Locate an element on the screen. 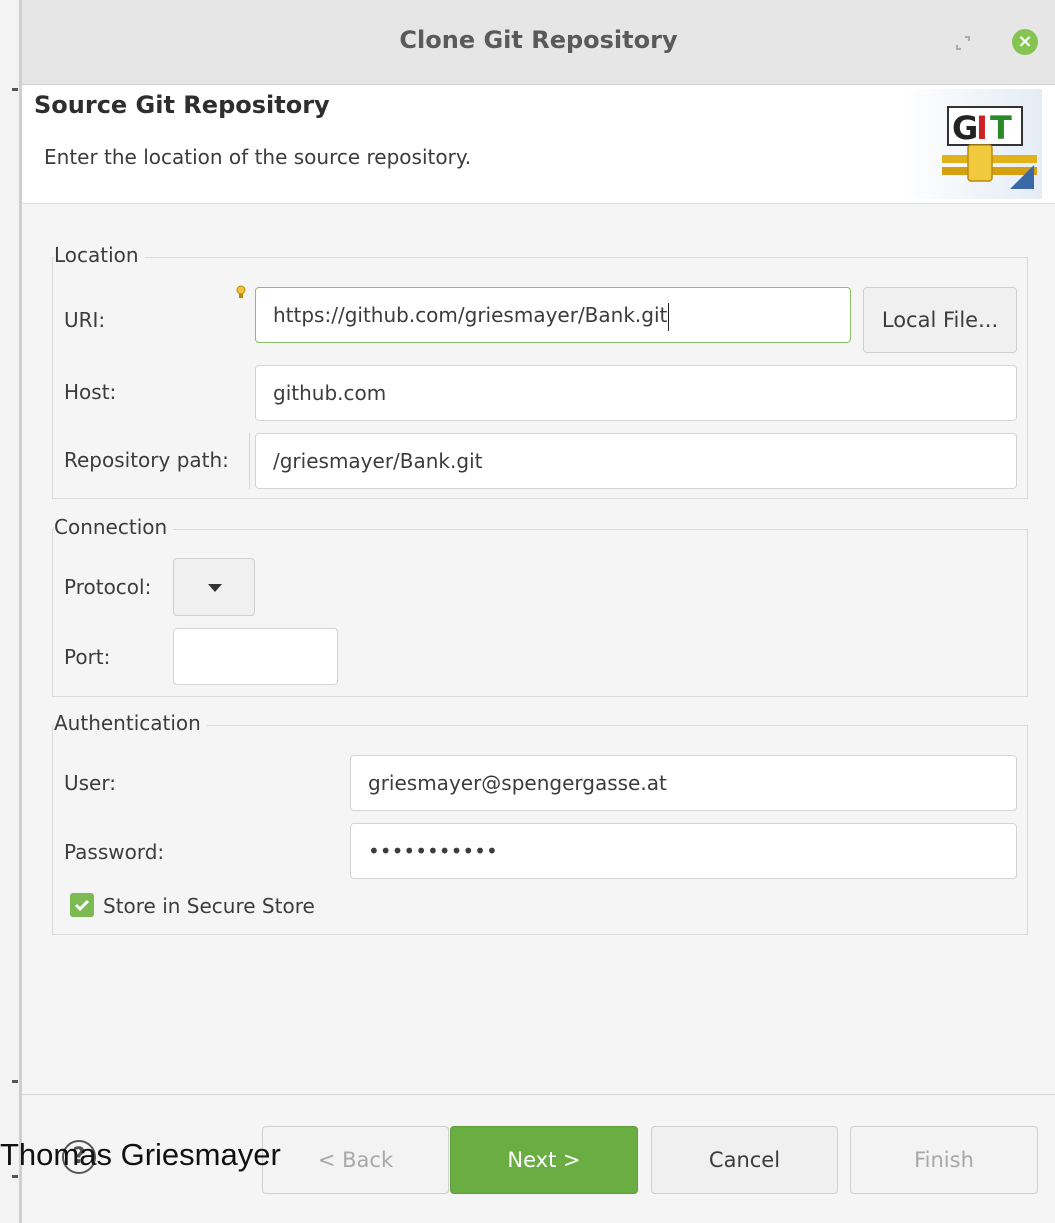 This screenshot has width=1055, height=1223. back-button: < Back is located at coordinates (355, 1160).